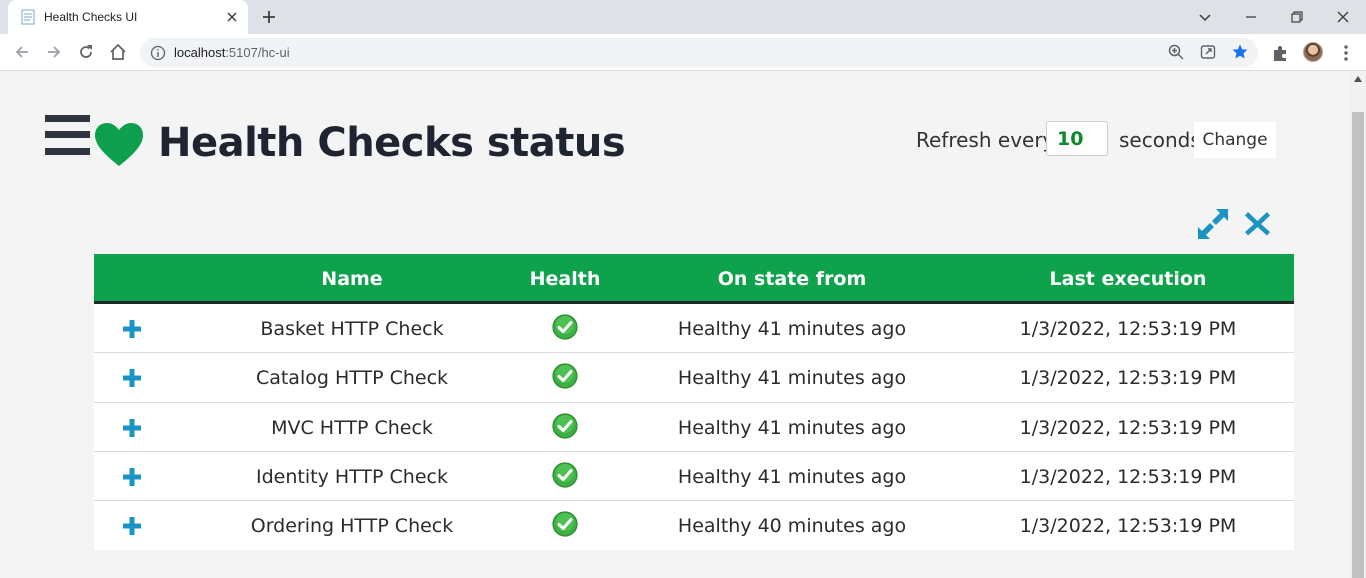  What do you see at coordinates (200, 52) in the screenshot?
I see `url-host: localhost` at bounding box center [200, 52].